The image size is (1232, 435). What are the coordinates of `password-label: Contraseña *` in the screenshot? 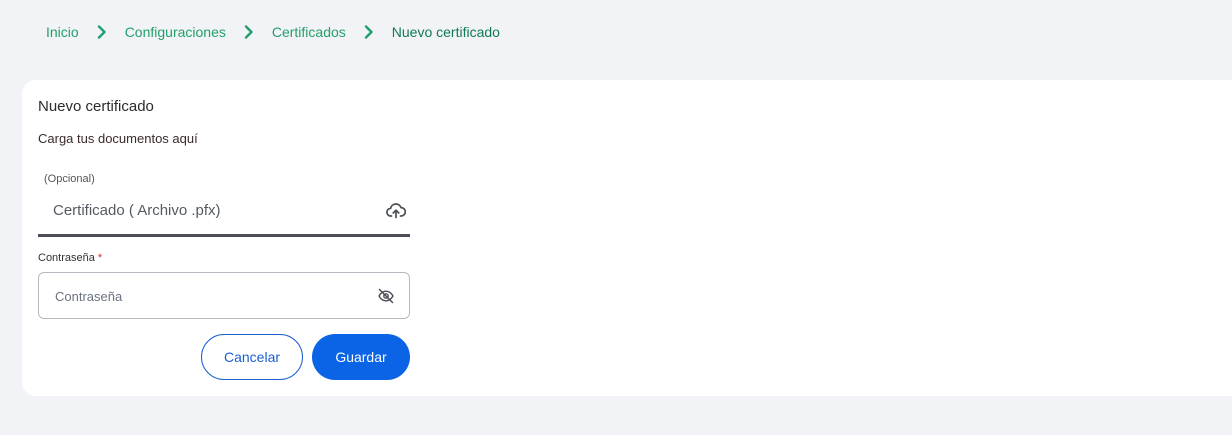 It's located at (70, 258).